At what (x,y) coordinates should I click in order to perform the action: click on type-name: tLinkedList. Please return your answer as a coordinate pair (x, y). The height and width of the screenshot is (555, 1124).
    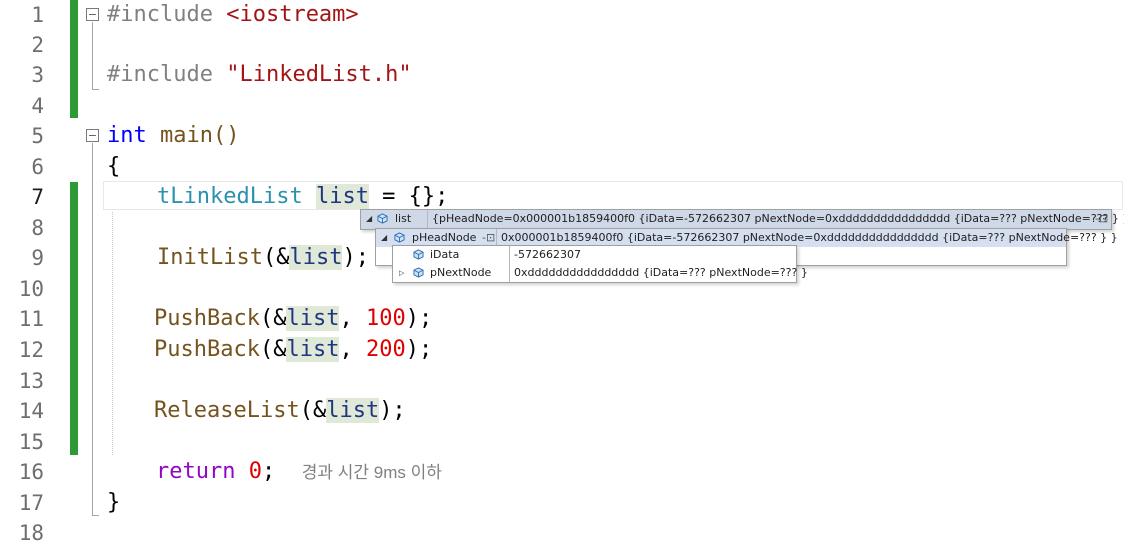
    Looking at the image, I should click on (230, 196).